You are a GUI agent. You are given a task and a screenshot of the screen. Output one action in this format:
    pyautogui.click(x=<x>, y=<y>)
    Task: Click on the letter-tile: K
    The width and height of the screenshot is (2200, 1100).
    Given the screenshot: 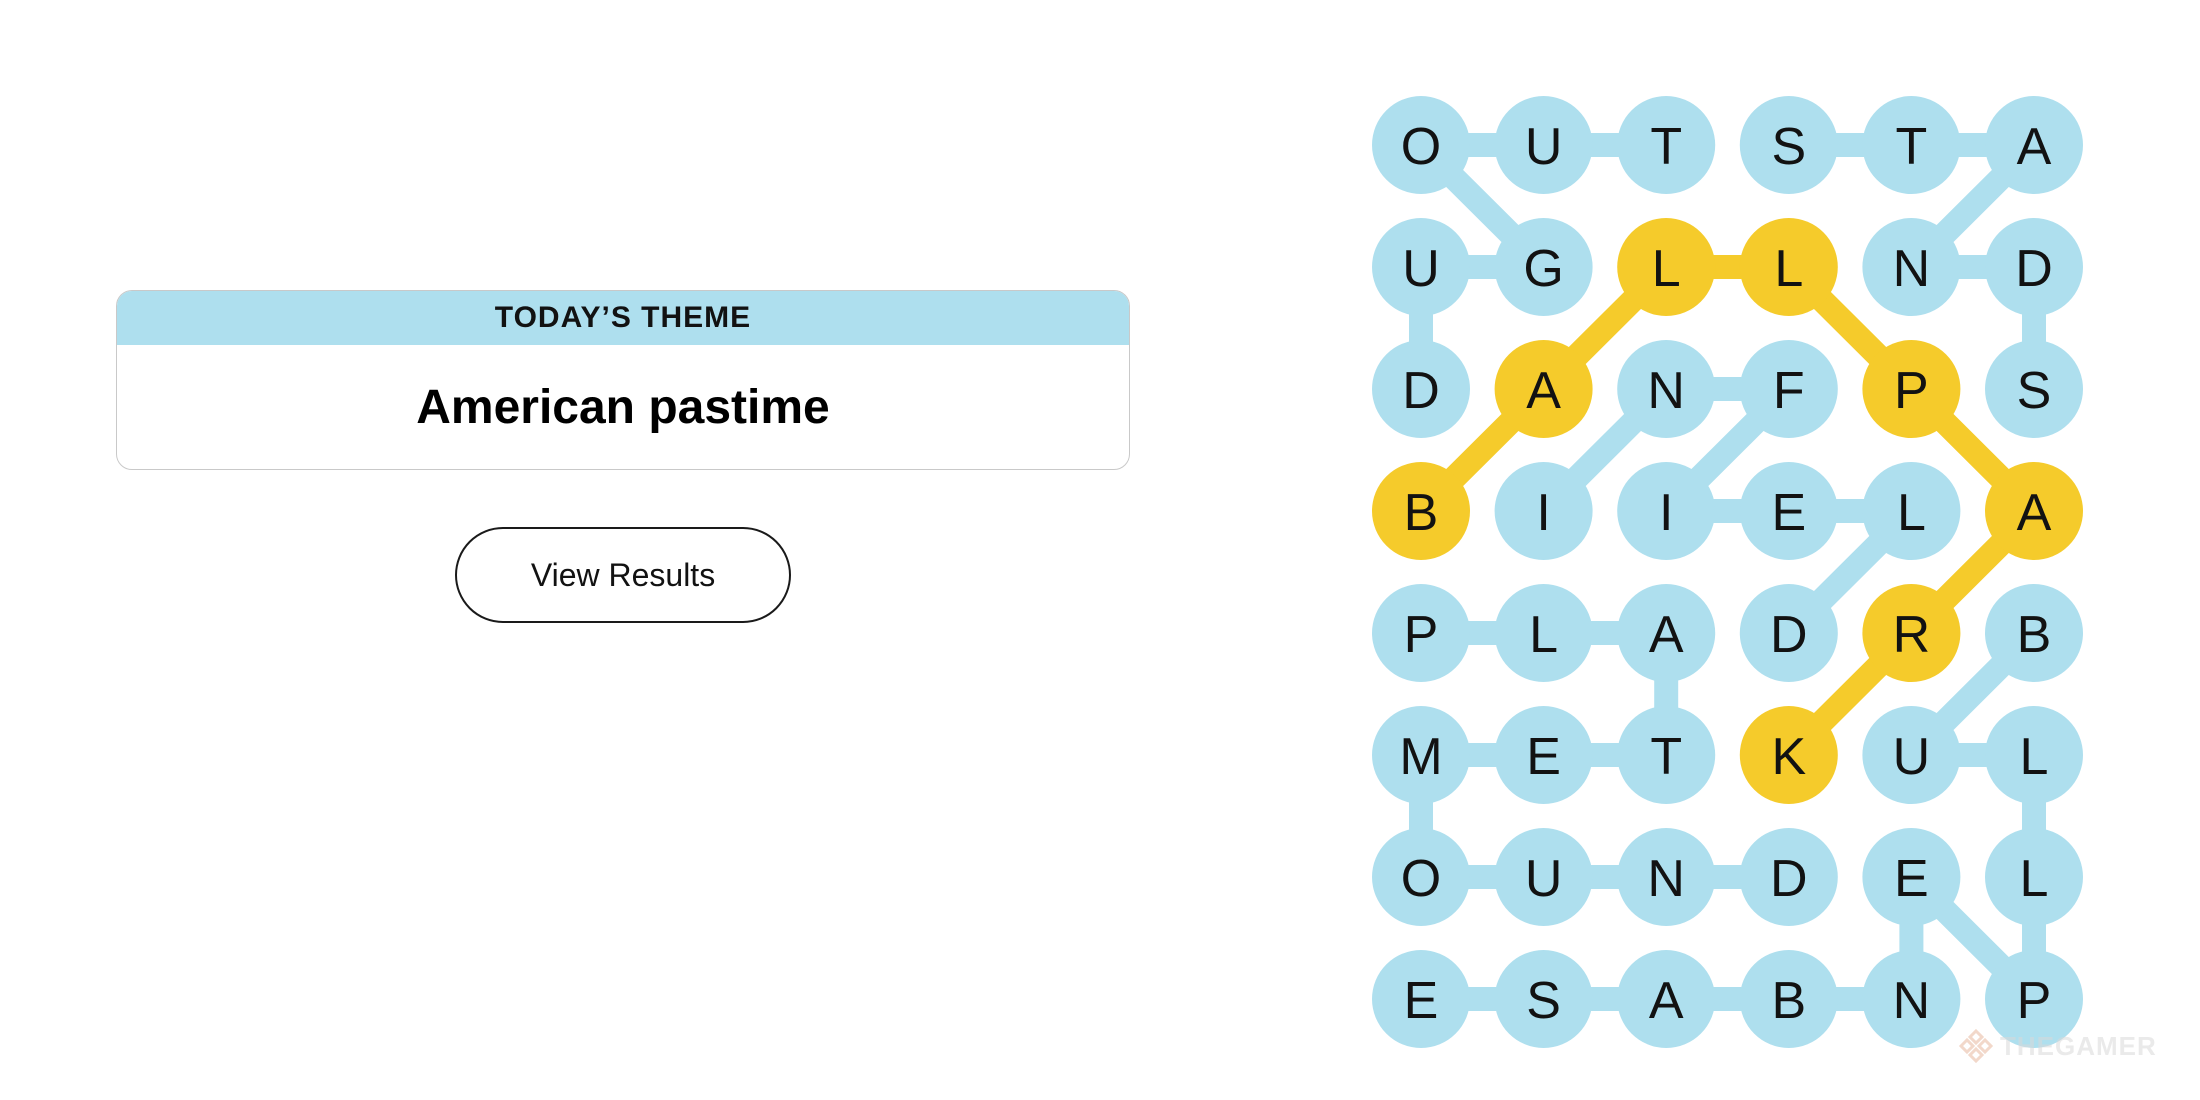 What is the action you would take?
    pyautogui.click(x=1788, y=755)
    